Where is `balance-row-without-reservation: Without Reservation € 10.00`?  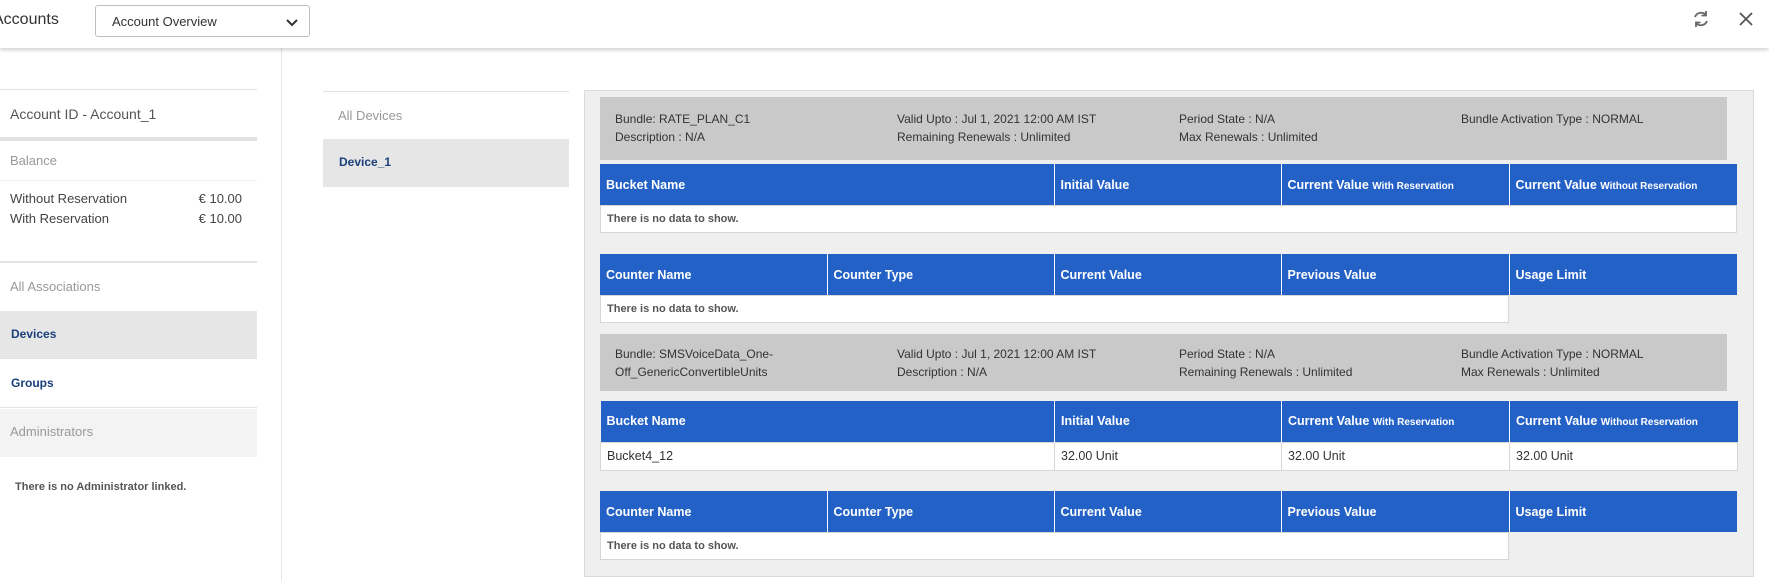 balance-row-without-reservation: Without Reservation € 10.00 is located at coordinates (126, 198).